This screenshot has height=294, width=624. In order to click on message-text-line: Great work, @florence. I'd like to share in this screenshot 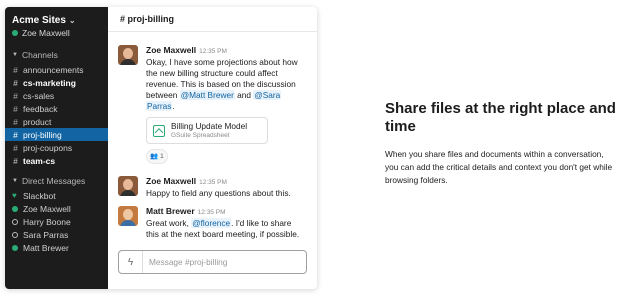, I will do `click(226, 223)`.